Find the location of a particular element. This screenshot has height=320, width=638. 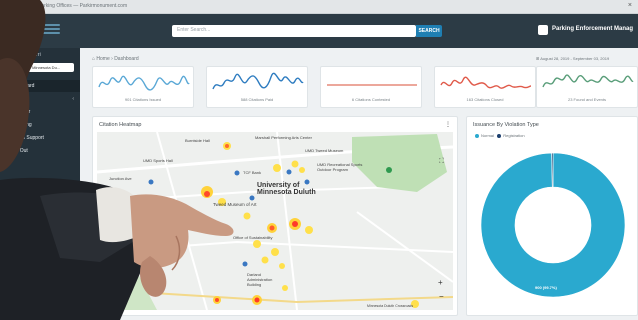

sidebar-item-logout: Log Out is located at coordinates (40, 151).